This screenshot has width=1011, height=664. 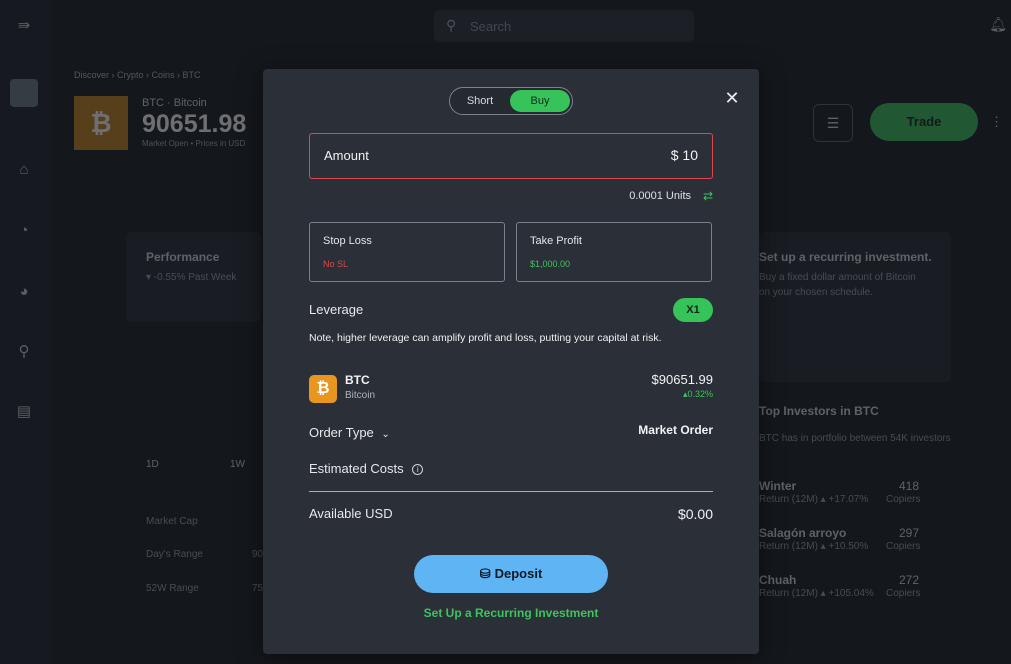 What do you see at coordinates (194, 143) in the screenshot?
I see `market-status: Market Open • Prices in USD` at bounding box center [194, 143].